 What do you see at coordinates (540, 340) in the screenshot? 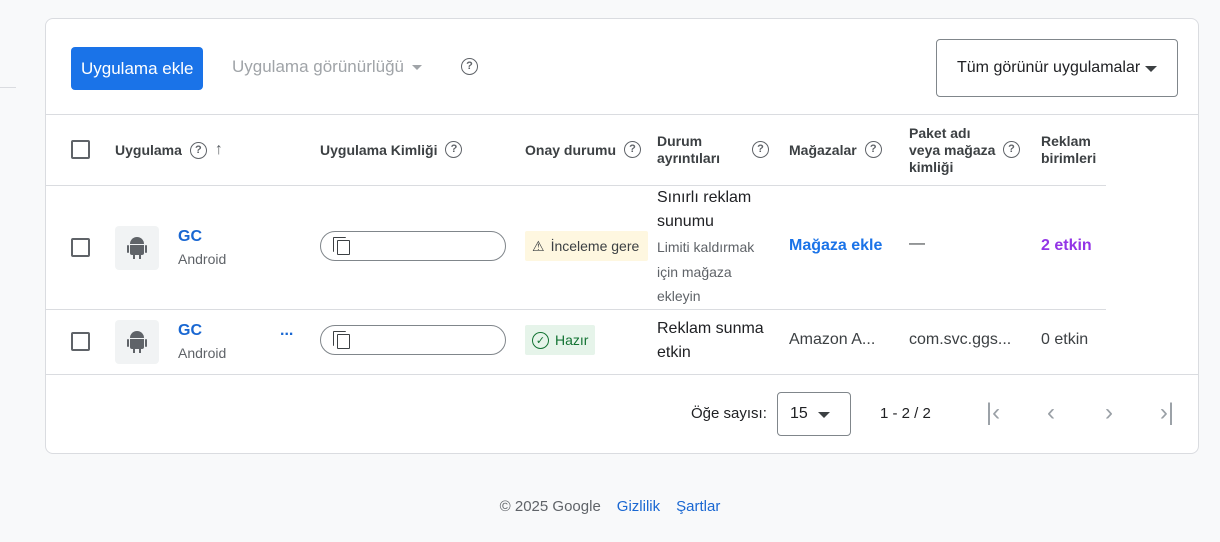
I see `check-circle-icon: ✓` at bounding box center [540, 340].